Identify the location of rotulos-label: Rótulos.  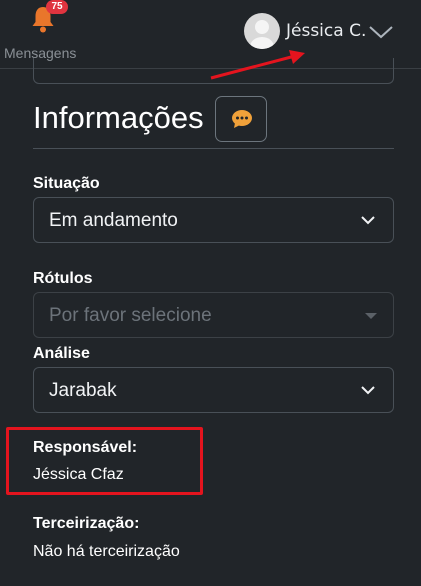
(63, 278).